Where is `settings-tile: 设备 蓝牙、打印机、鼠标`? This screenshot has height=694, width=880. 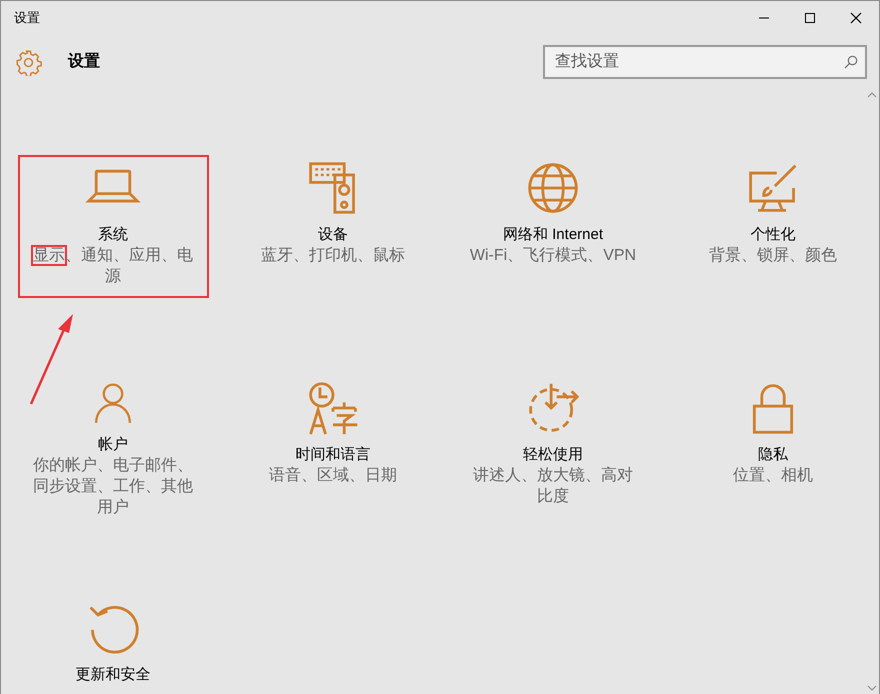 settings-tile: 设备 蓝牙、打印机、鼠标 is located at coordinates (333, 226).